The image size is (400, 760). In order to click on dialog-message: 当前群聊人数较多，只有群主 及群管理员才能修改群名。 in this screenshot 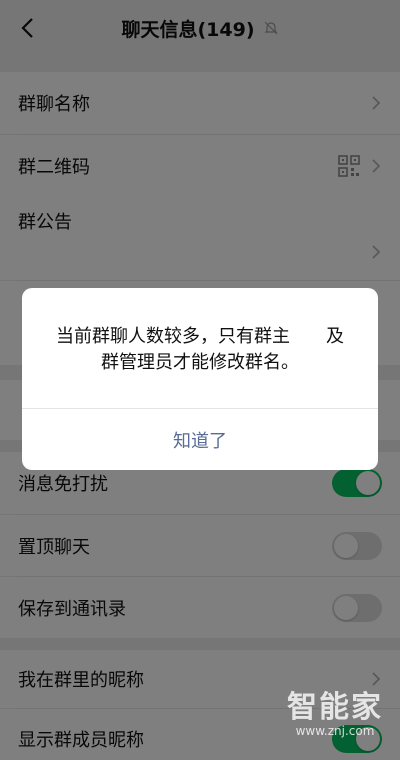, I will do `click(200, 349)`.